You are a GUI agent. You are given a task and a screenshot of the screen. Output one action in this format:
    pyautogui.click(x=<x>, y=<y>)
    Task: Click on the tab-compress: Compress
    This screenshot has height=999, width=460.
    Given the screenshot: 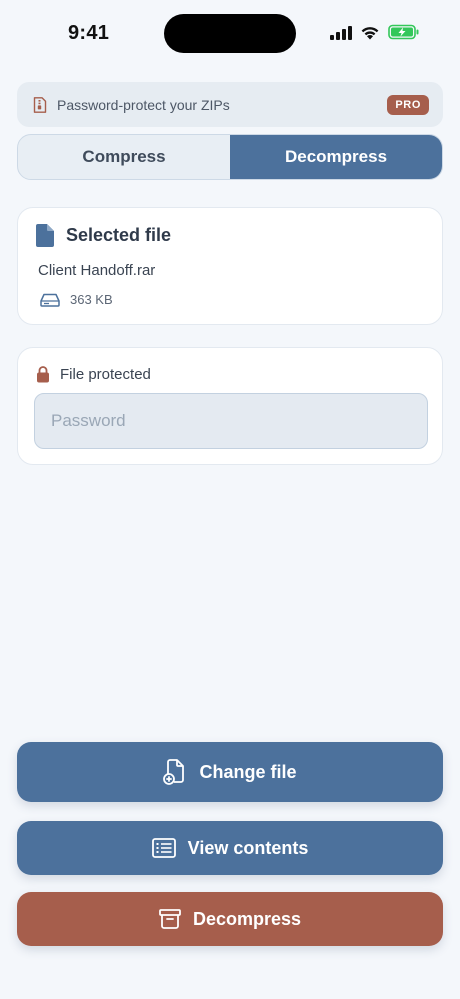 What is the action you would take?
    pyautogui.click(x=124, y=157)
    